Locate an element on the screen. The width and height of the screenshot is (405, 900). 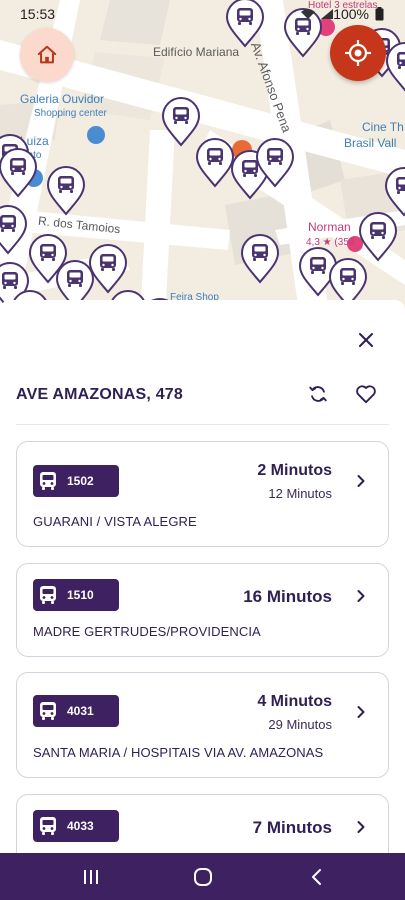
status-time: 15:53 is located at coordinates (38, 14).